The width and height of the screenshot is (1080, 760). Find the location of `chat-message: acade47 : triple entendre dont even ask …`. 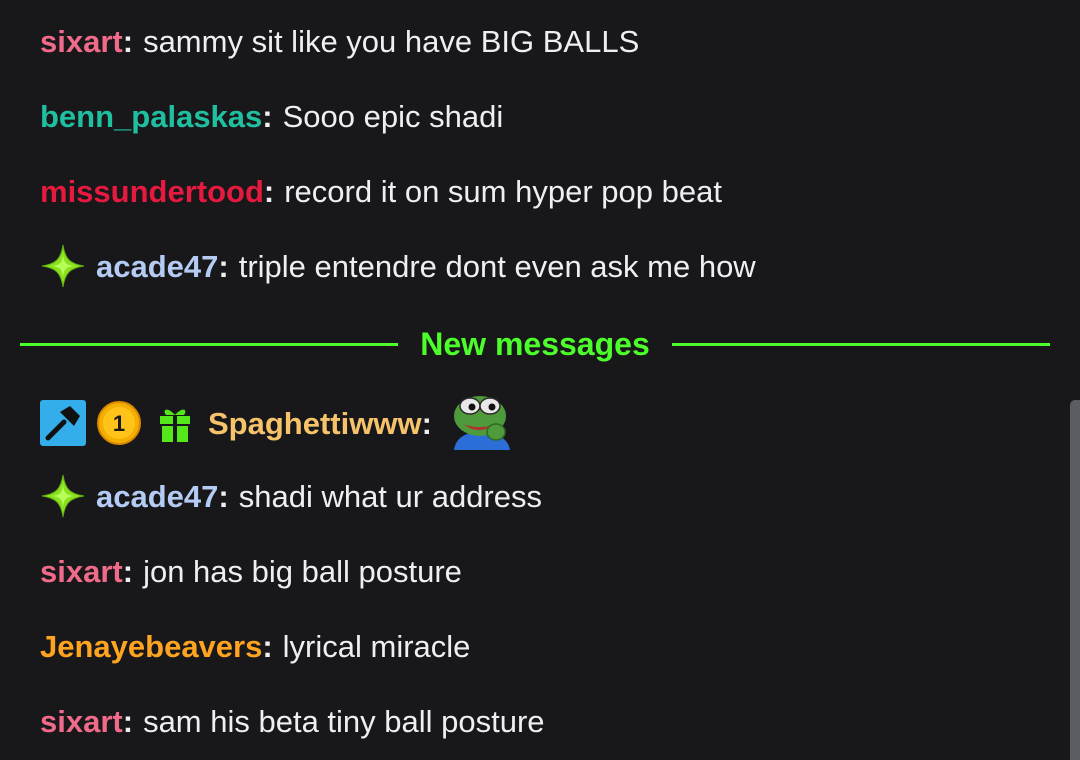

chat-message: acade47 : triple entendre dont even ask … is located at coordinates (398, 266).